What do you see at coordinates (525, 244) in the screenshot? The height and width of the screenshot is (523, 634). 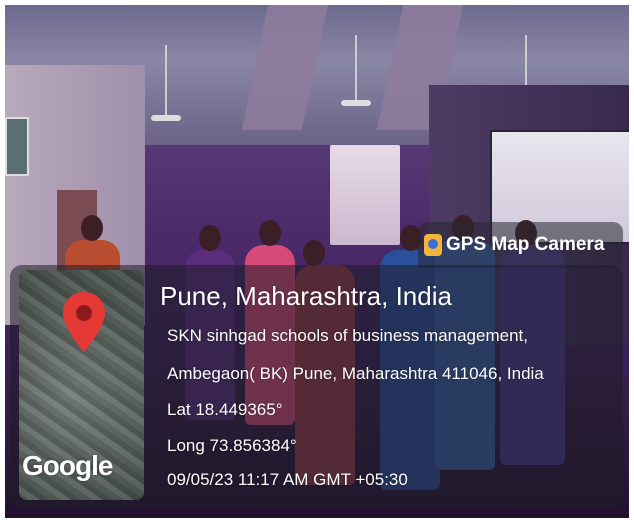 I see `watermark-label: GPS Map Camera` at bounding box center [525, 244].